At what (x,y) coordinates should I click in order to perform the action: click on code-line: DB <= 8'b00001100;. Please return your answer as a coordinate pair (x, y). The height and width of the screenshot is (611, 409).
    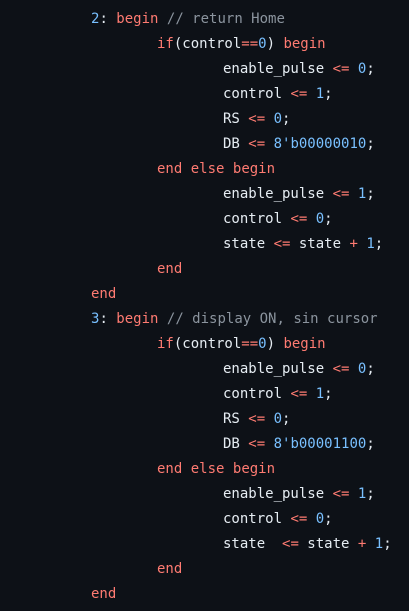
    Looking at the image, I should click on (204, 444).